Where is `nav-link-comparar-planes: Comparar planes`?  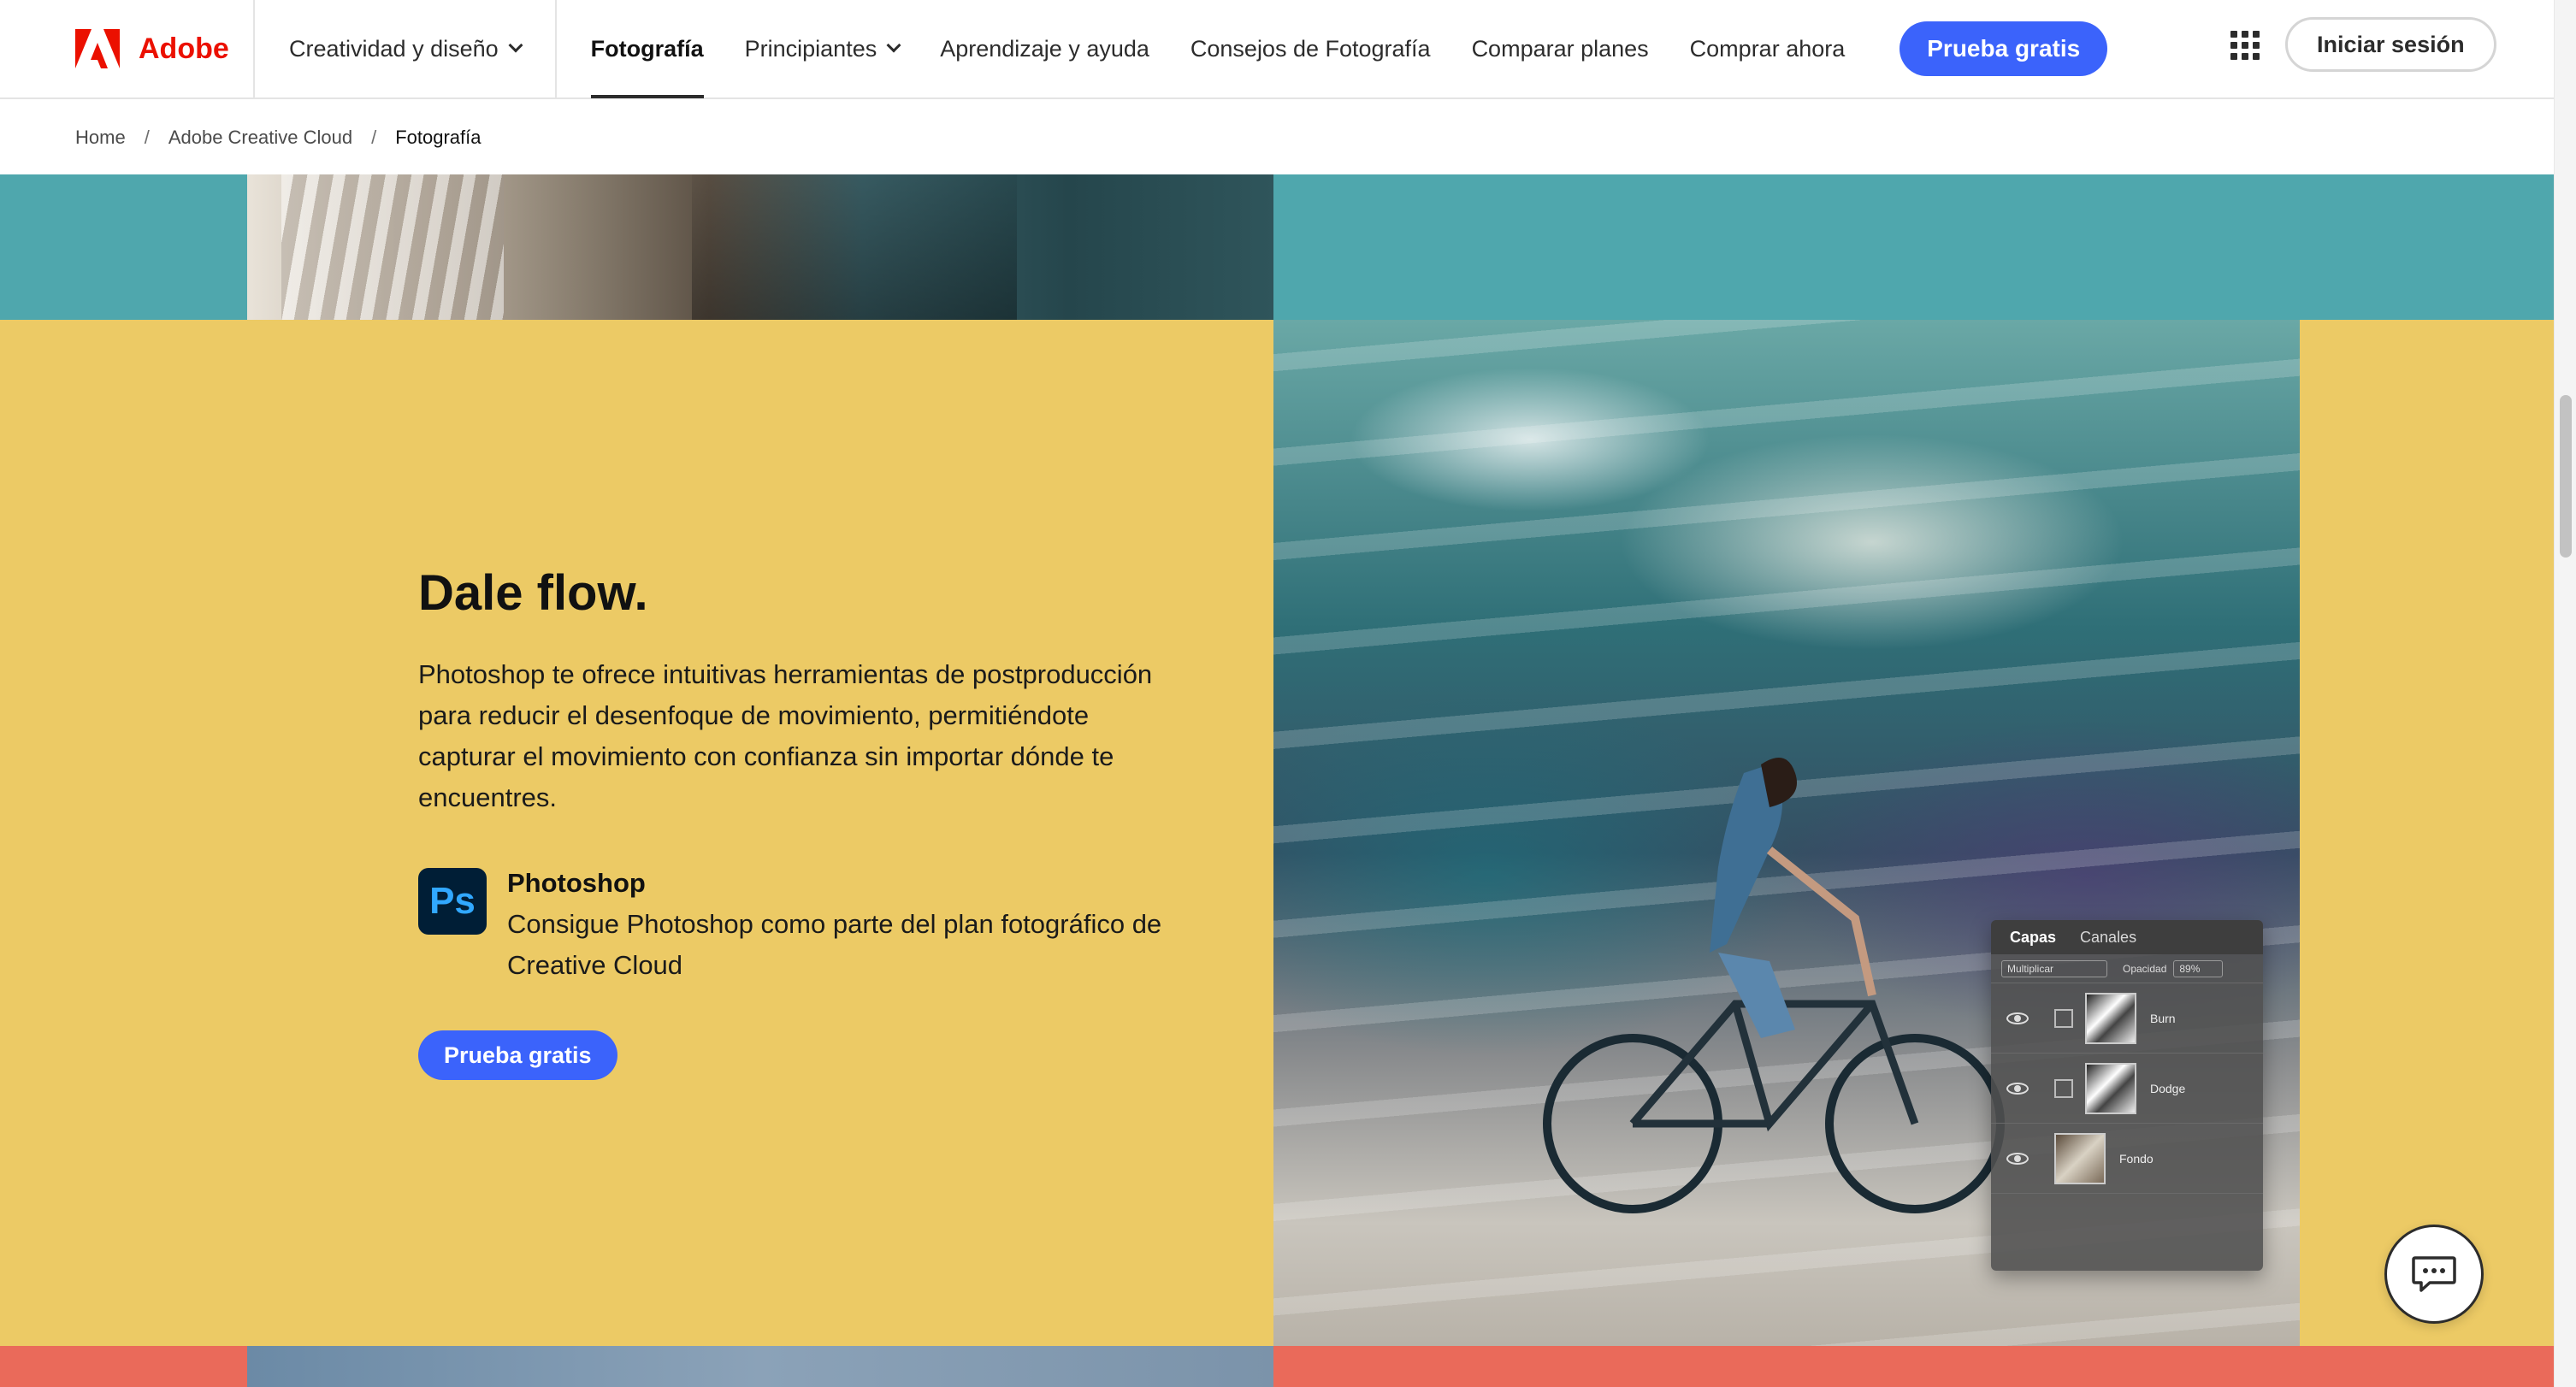 nav-link-comparar-planes: Comparar planes is located at coordinates (1560, 49).